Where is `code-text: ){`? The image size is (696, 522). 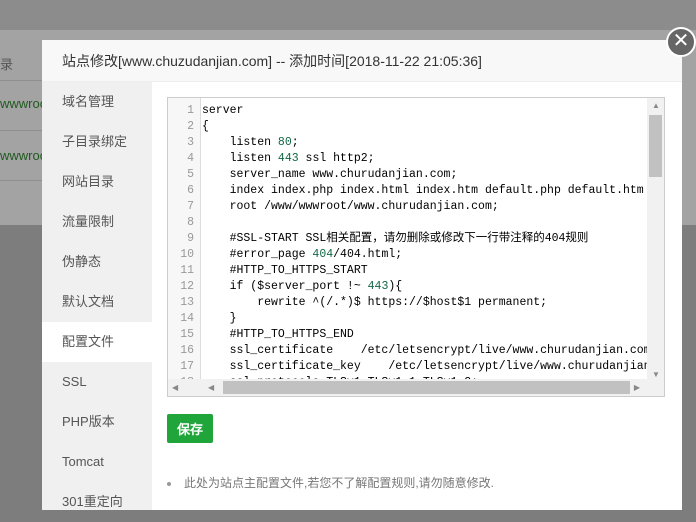 code-text: ){ is located at coordinates (395, 286).